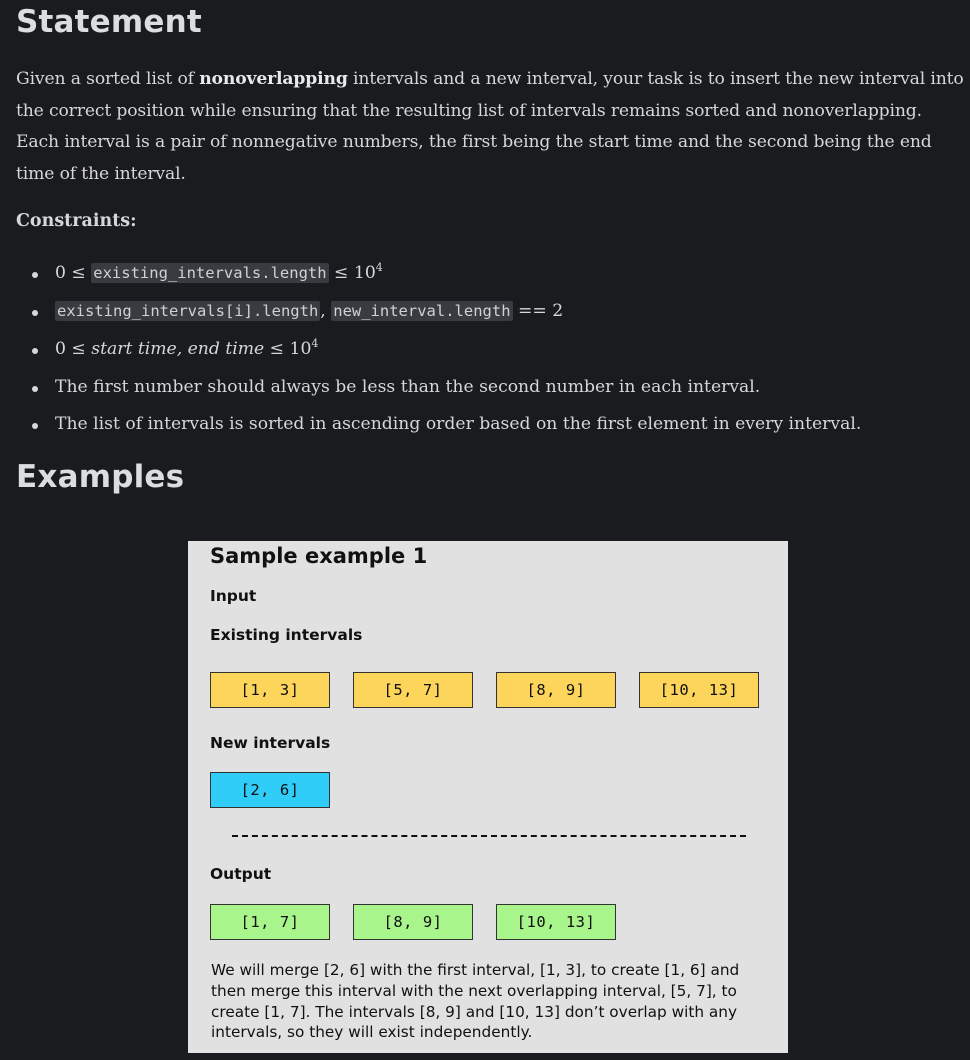 This screenshot has height=1060, width=970. What do you see at coordinates (270, 922) in the screenshot?
I see `output-interval-box: [1, 7]` at bounding box center [270, 922].